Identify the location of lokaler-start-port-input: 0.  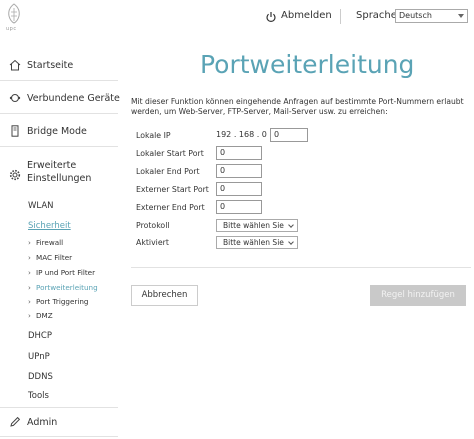
(239, 153).